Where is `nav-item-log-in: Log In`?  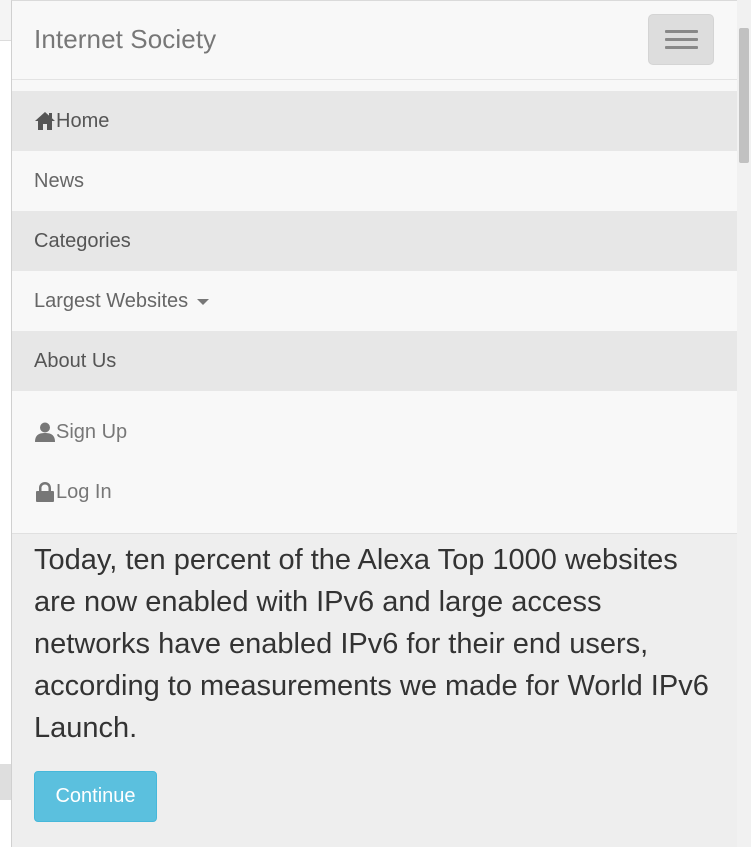 nav-item-log-in: Log In is located at coordinates (374, 492).